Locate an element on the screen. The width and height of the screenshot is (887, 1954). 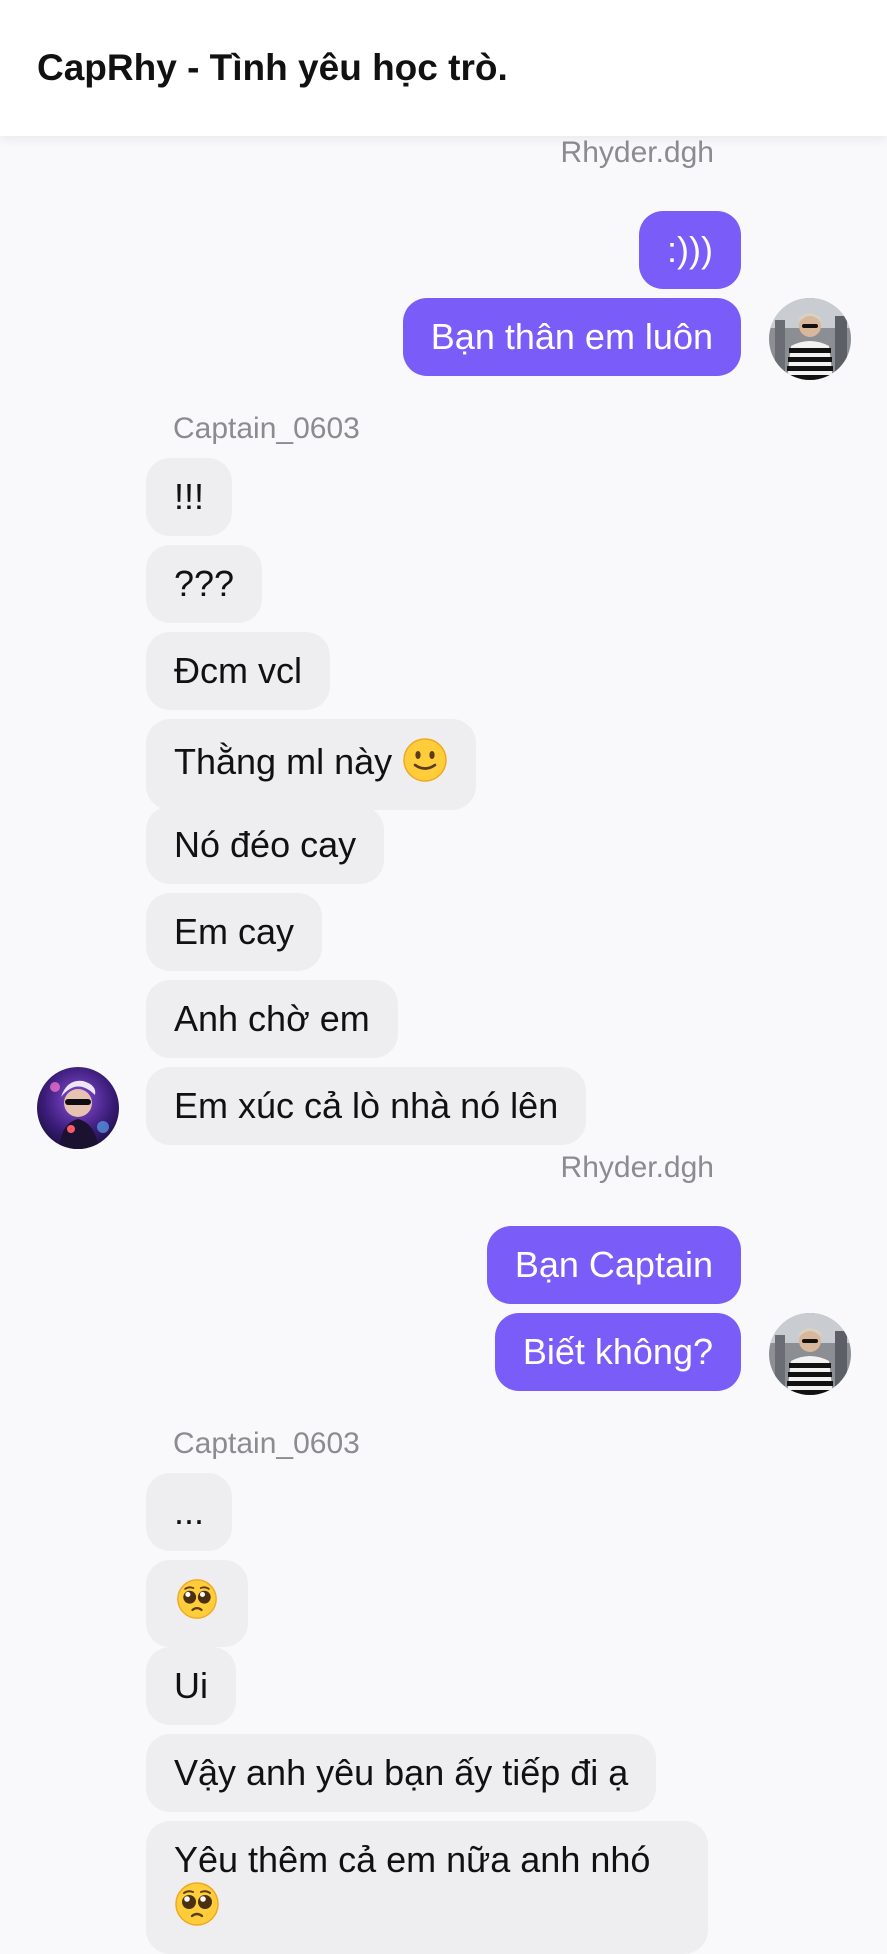
message-bubble-incoming: ??? is located at coordinates (204, 584).